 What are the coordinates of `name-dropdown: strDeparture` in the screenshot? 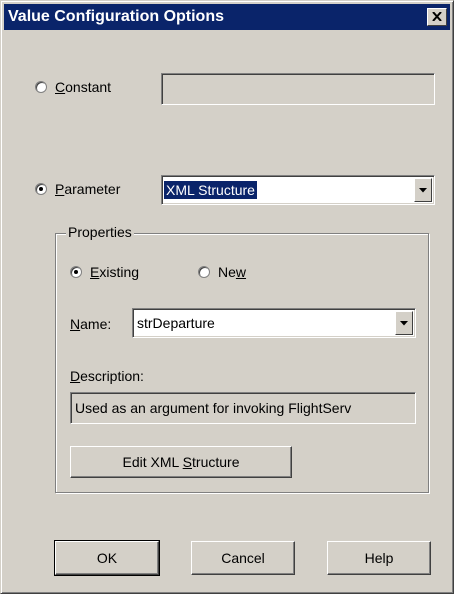 It's located at (274, 323).